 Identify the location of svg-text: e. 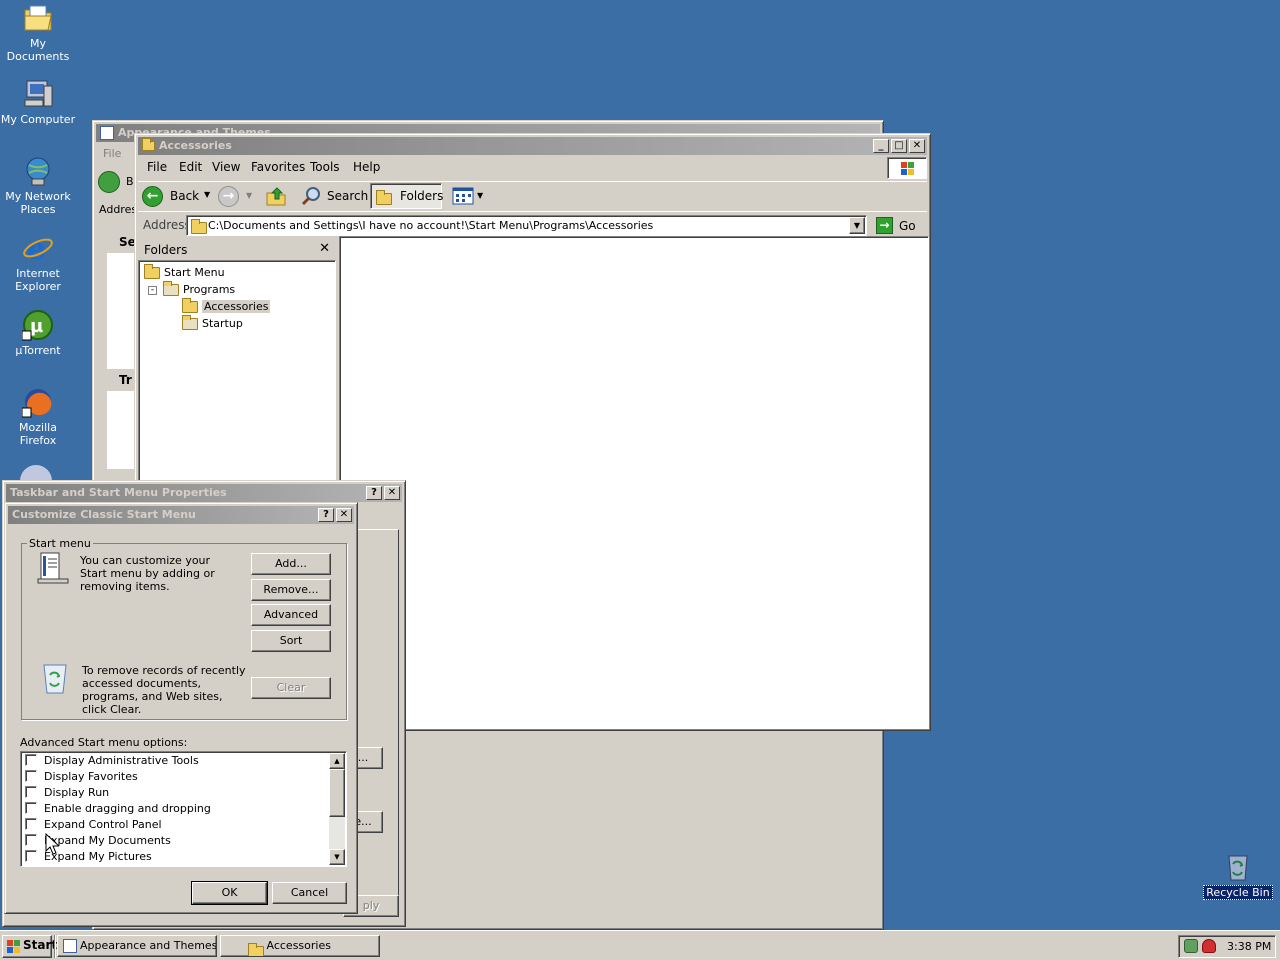
(36, 248).